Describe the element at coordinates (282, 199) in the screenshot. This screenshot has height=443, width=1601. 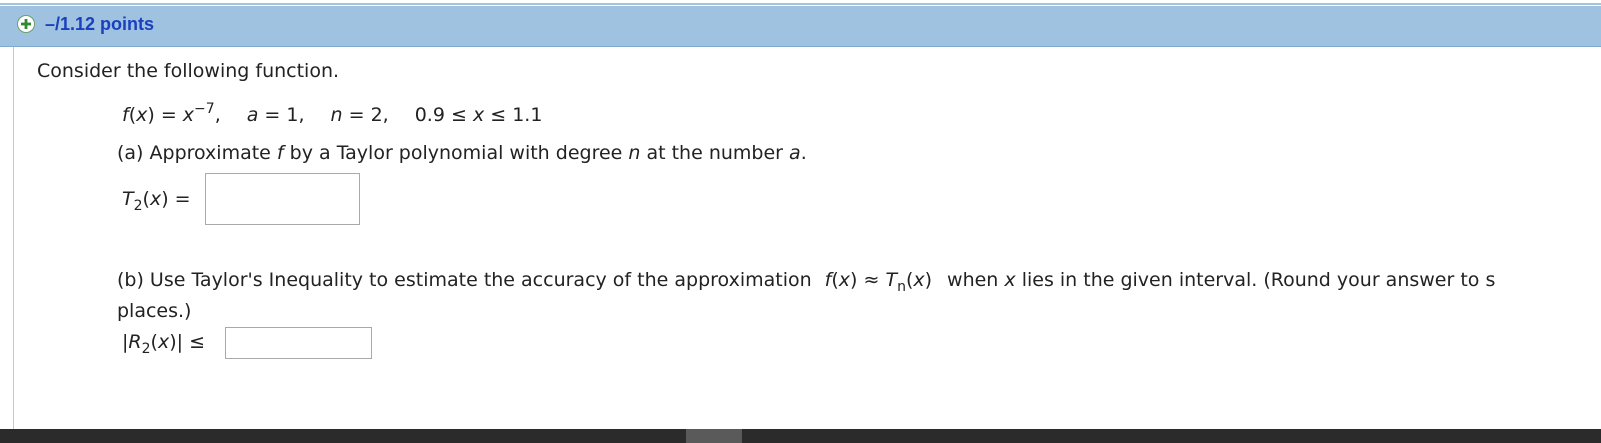
I see `part-a-answer-input` at that location.